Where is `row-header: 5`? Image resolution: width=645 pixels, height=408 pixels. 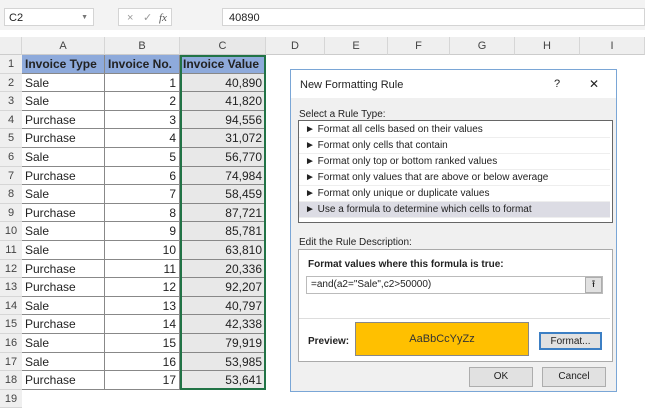
row-header: 5 is located at coordinates (11, 138).